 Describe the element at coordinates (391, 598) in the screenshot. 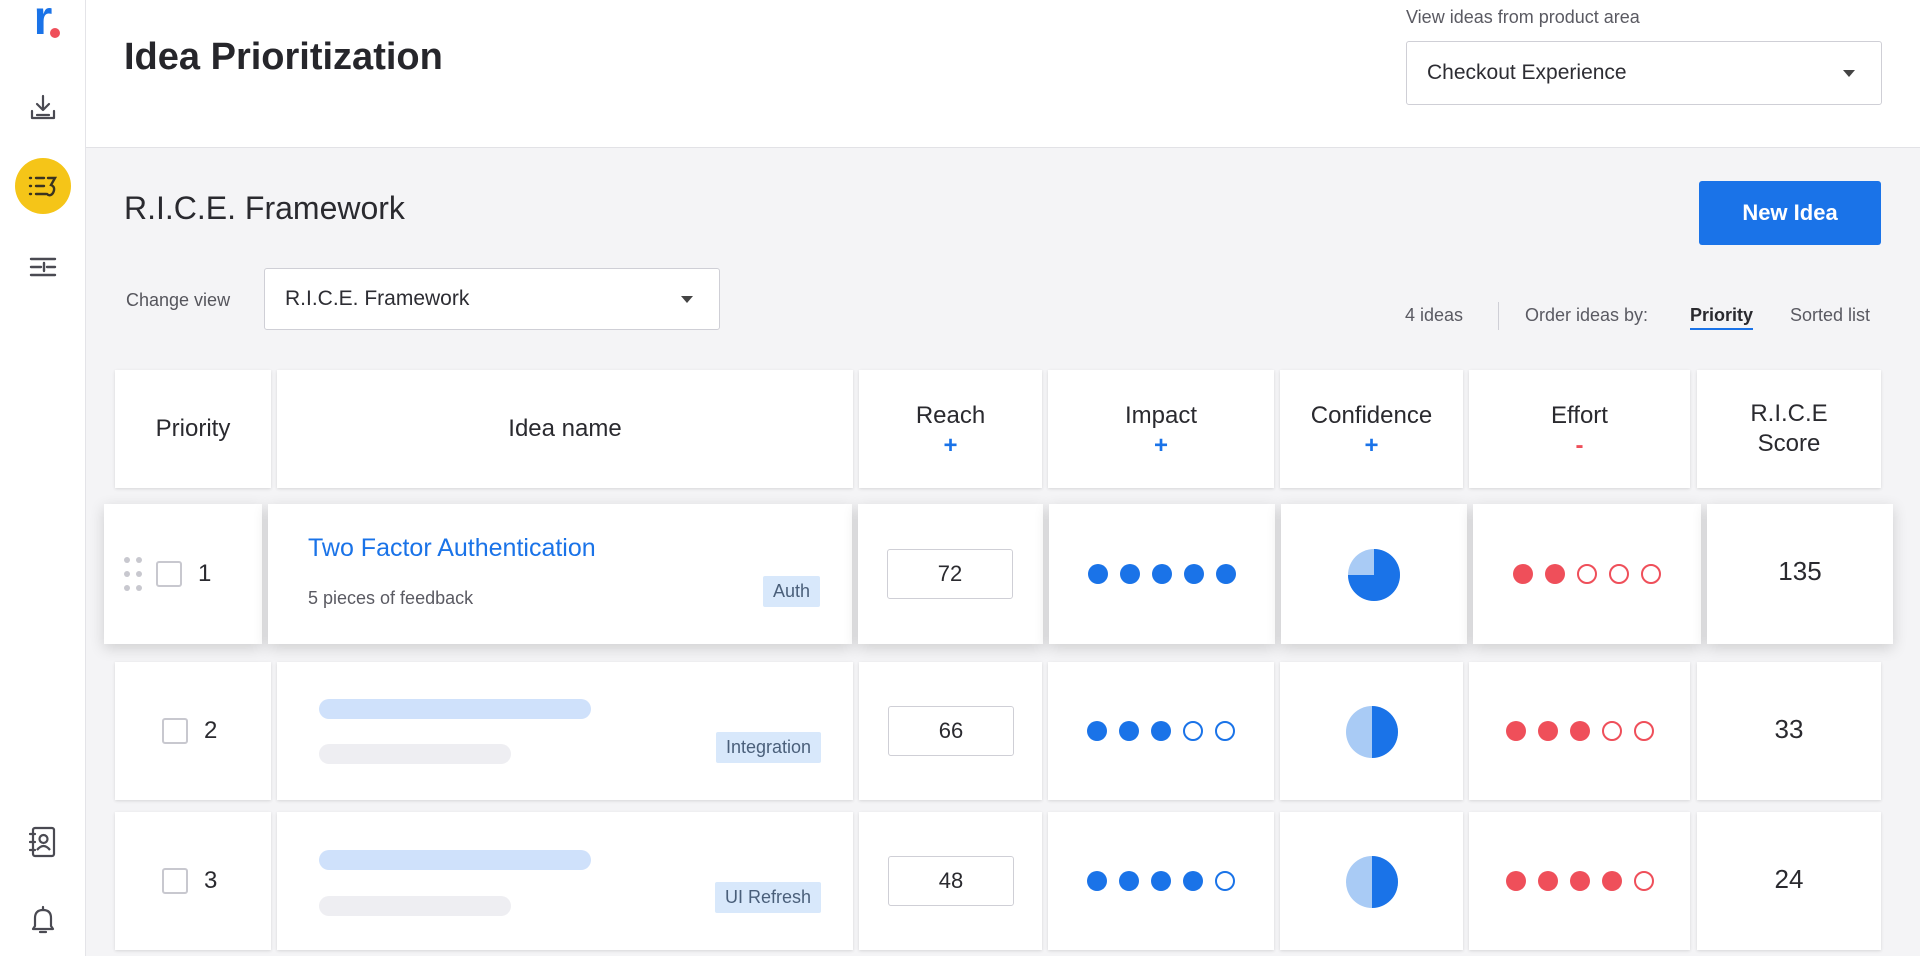

I see `feedback-count: 5 pieces of feedback` at that location.